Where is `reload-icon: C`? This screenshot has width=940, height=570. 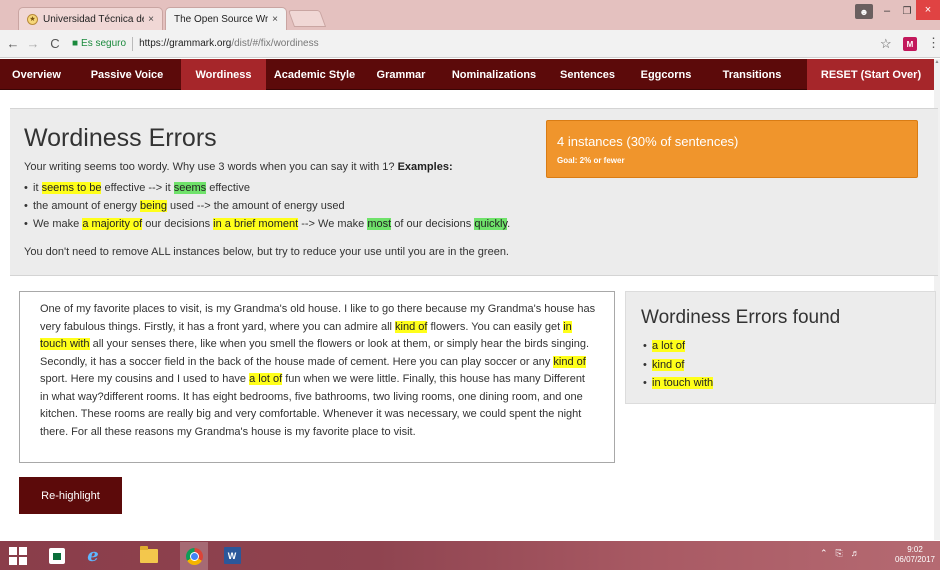 reload-icon: C is located at coordinates (55, 43).